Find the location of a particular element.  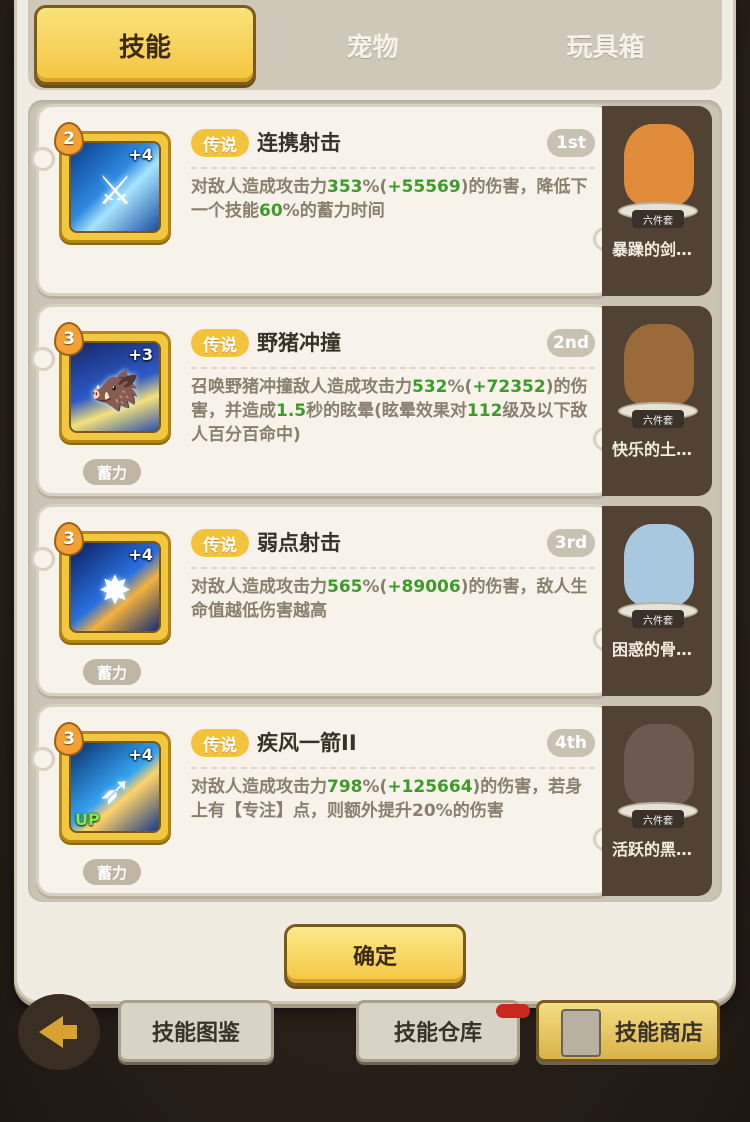

back-button is located at coordinates (59, 1032).